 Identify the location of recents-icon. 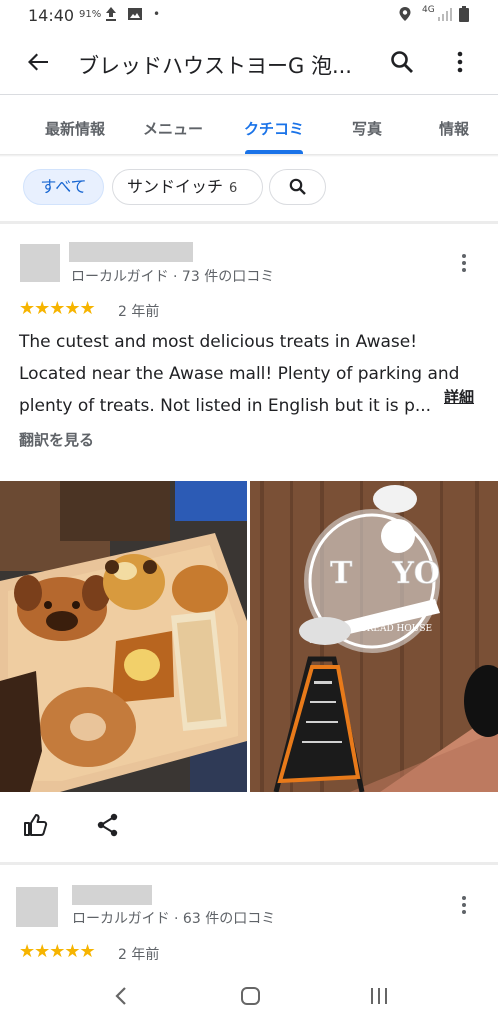
(379, 996).